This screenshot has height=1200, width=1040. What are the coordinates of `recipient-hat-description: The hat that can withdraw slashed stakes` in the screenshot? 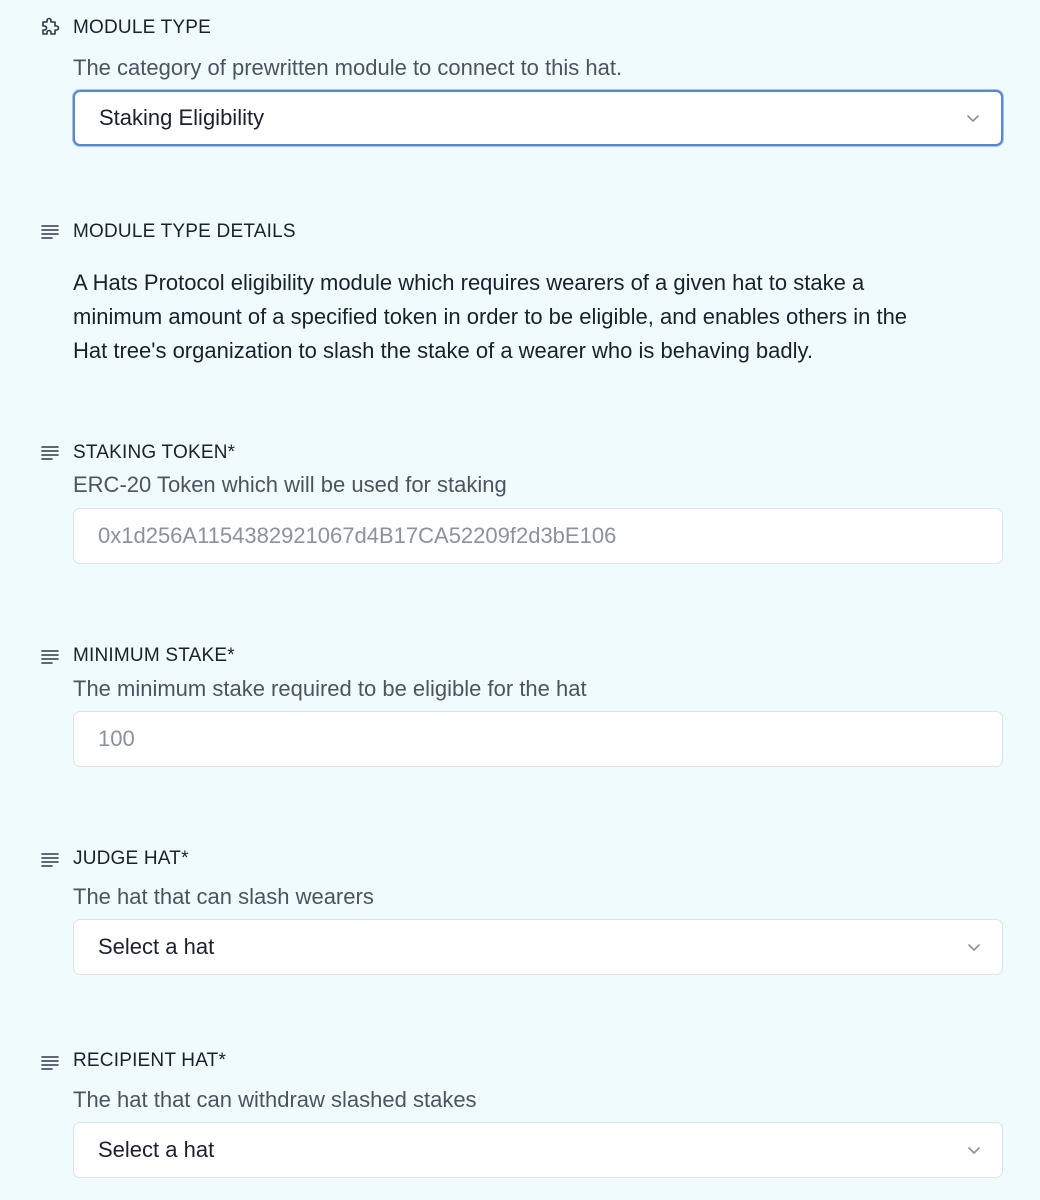 It's located at (275, 1099).